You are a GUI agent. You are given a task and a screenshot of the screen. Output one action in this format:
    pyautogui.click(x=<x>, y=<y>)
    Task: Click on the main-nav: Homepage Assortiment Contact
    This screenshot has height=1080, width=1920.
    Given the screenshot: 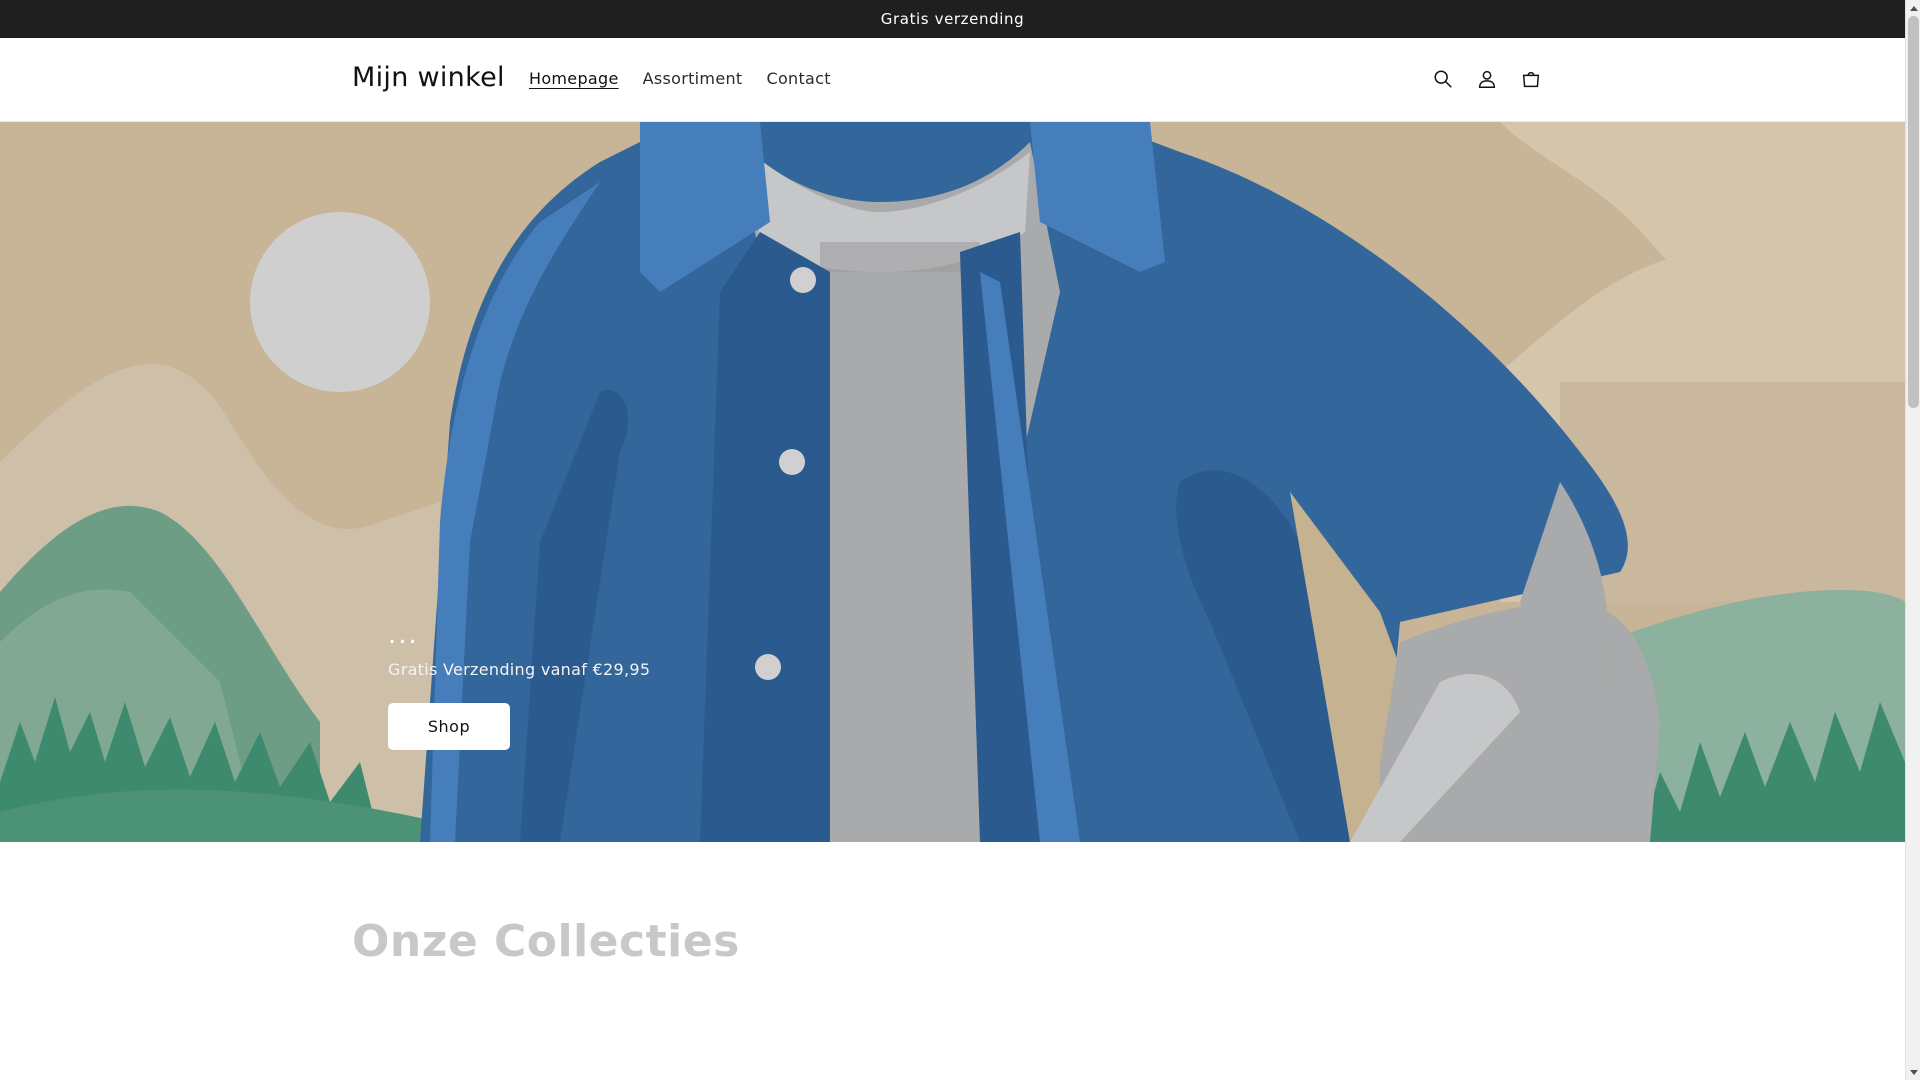 What is the action you would take?
    pyautogui.click(x=680, y=78)
    